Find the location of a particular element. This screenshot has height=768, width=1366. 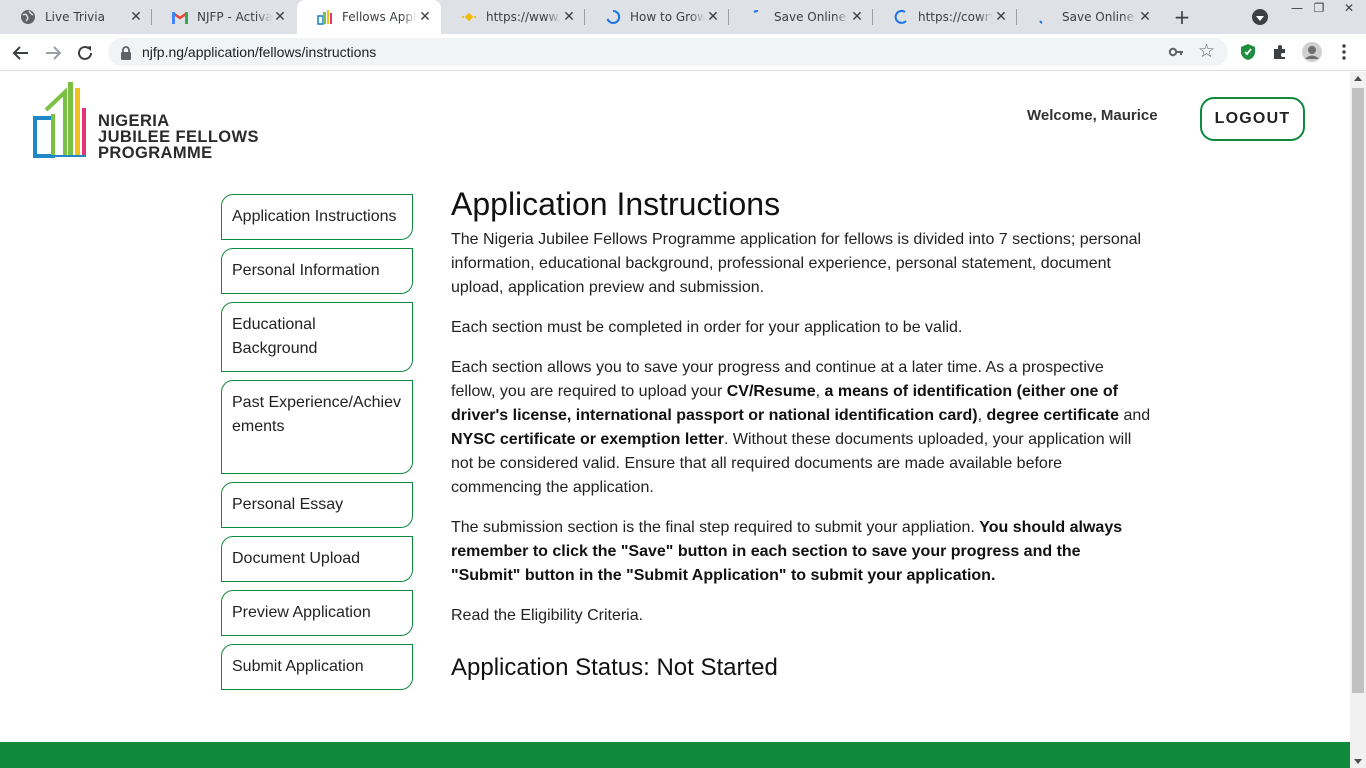

extensions-puzzle-icon is located at coordinates (1280, 52).